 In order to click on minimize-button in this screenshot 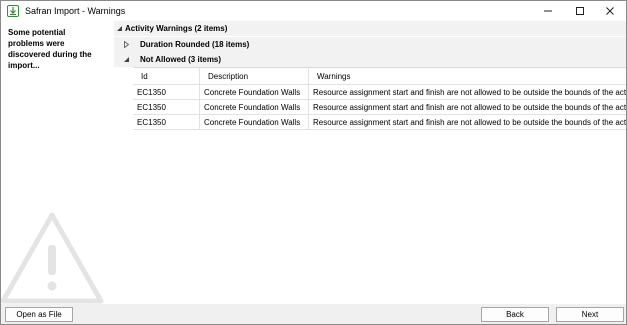, I will do `click(548, 11)`.